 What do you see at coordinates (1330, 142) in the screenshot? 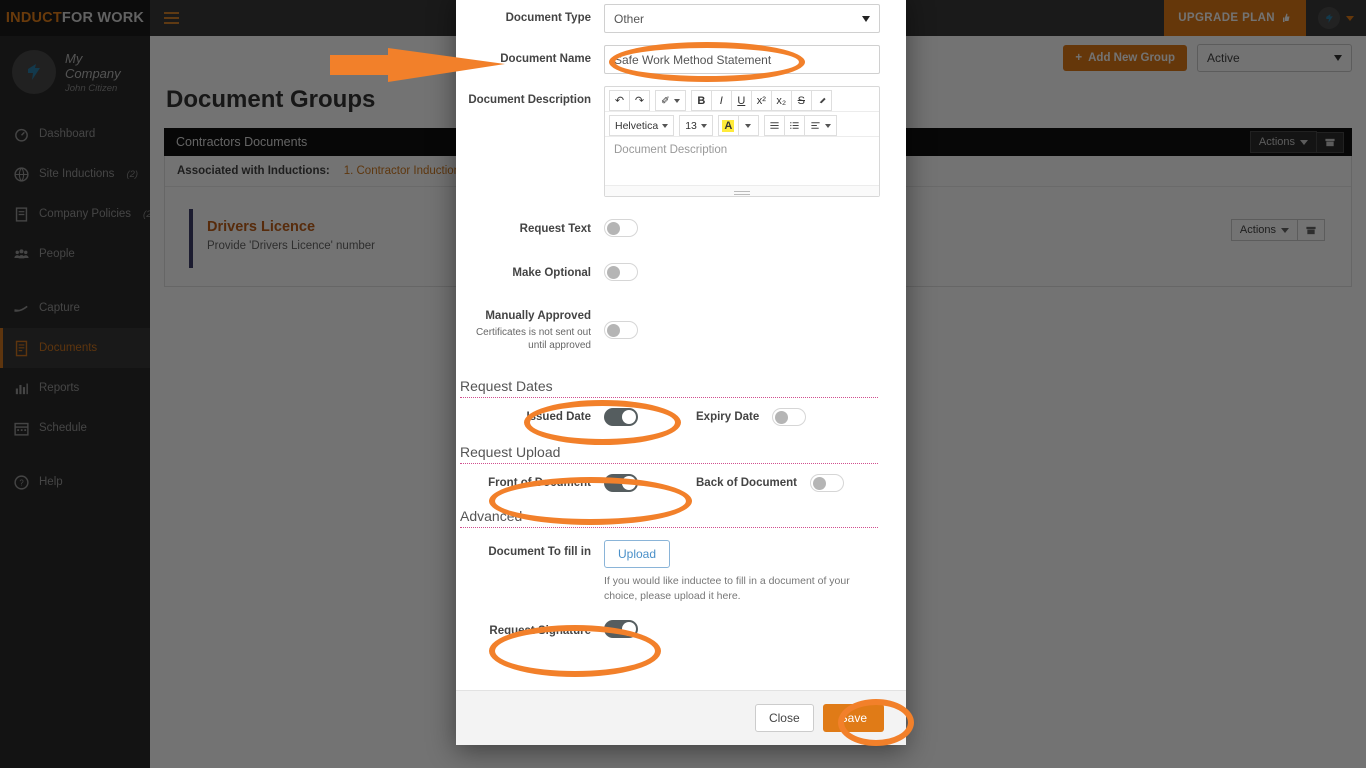
I see `group-archive-button` at bounding box center [1330, 142].